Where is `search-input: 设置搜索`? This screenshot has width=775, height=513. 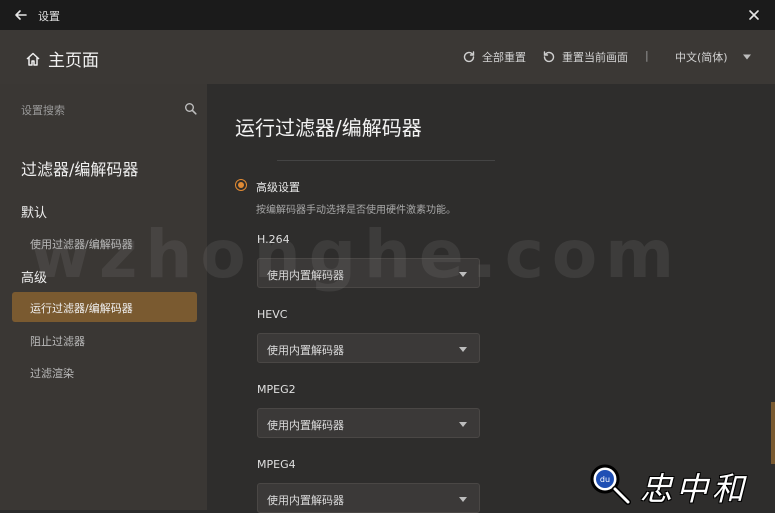
search-input: 设置搜索 is located at coordinates (109, 111).